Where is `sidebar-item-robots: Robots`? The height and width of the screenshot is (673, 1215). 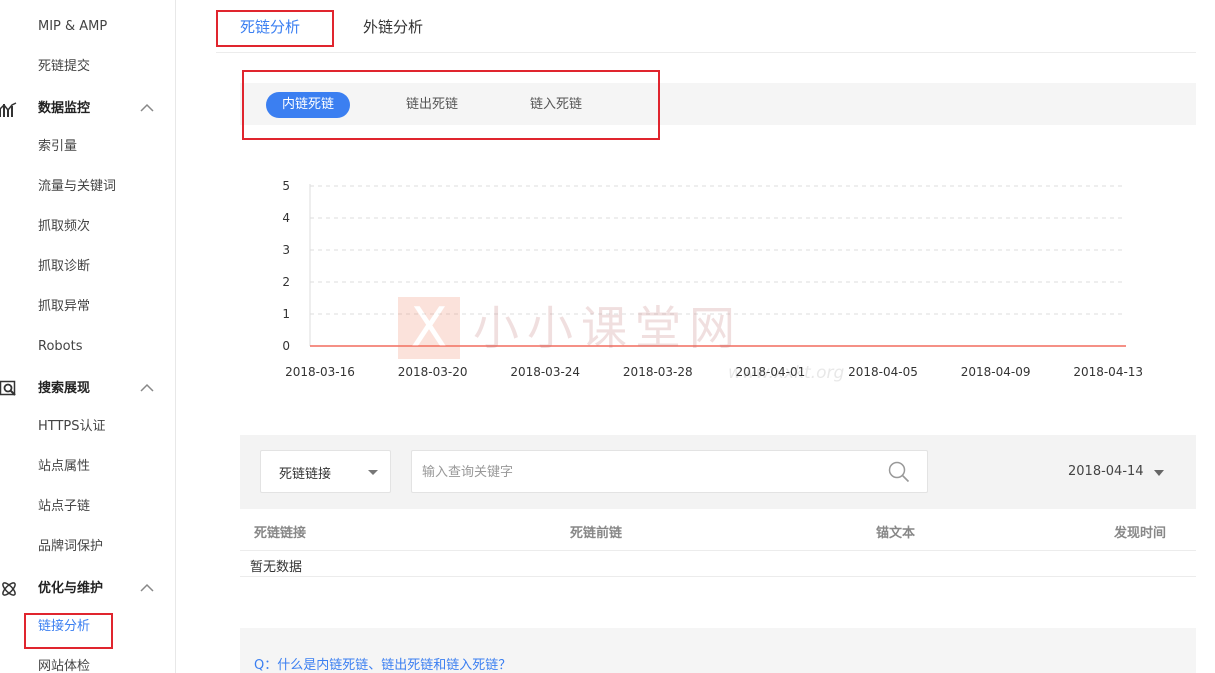
sidebar-item-robots: Robots is located at coordinates (60, 347).